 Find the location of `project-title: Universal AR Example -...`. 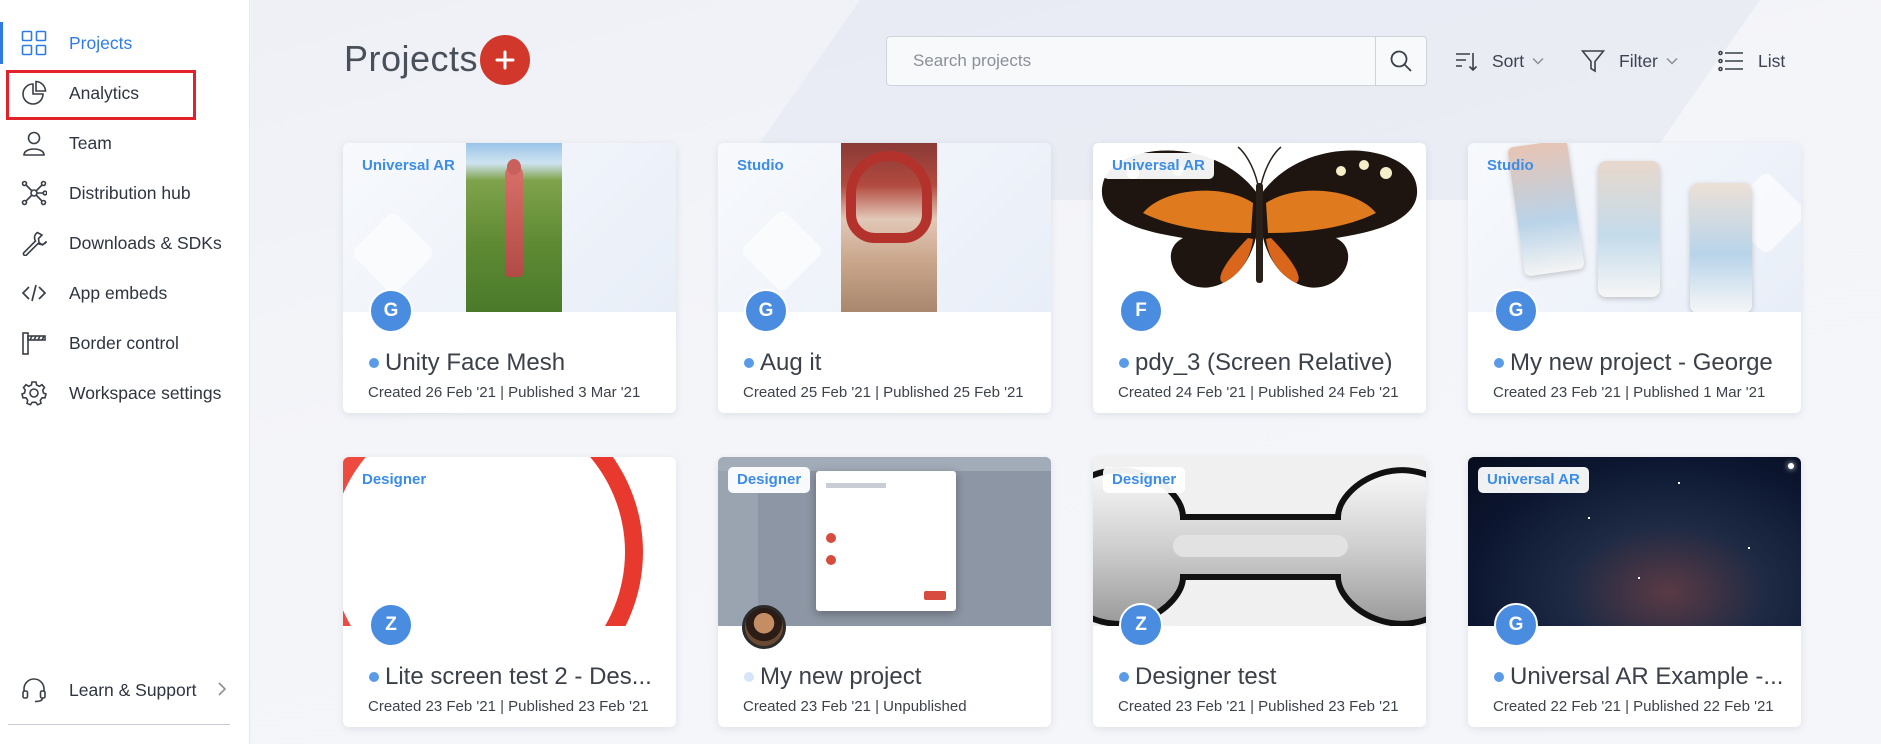

project-title: Universal AR Example -... is located at coordinates (1644, 677).